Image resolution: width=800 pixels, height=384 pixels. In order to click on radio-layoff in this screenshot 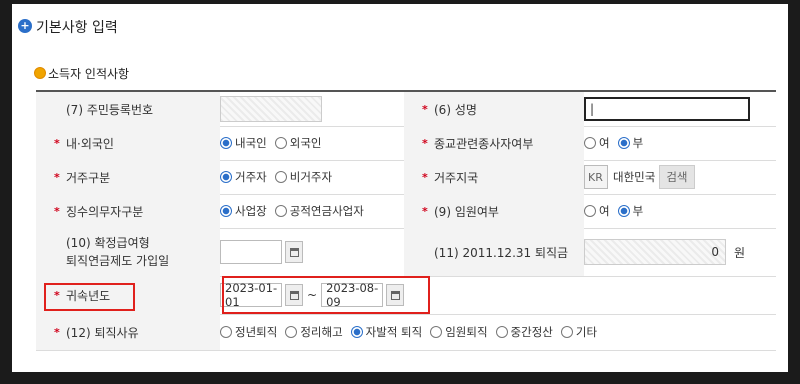, I will do `click(291, 332)`.